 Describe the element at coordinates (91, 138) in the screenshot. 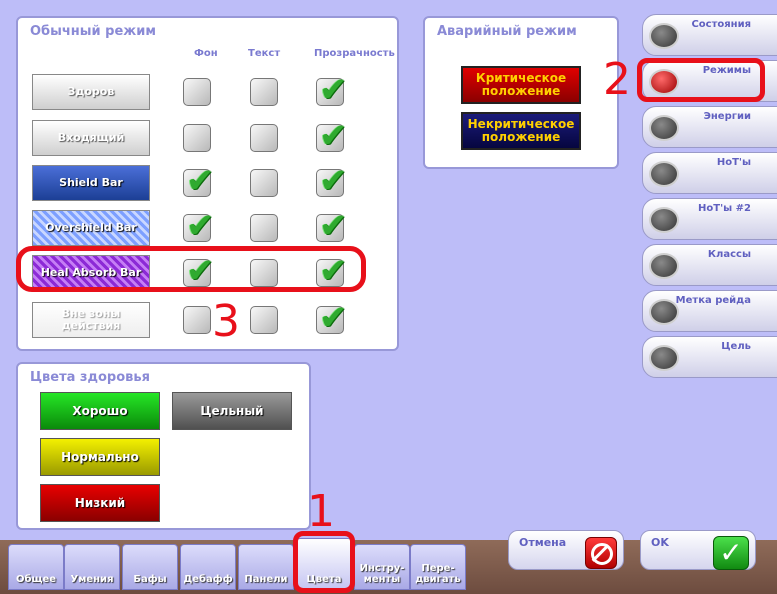

I see `row-label-incoming: Входящий` at that location.